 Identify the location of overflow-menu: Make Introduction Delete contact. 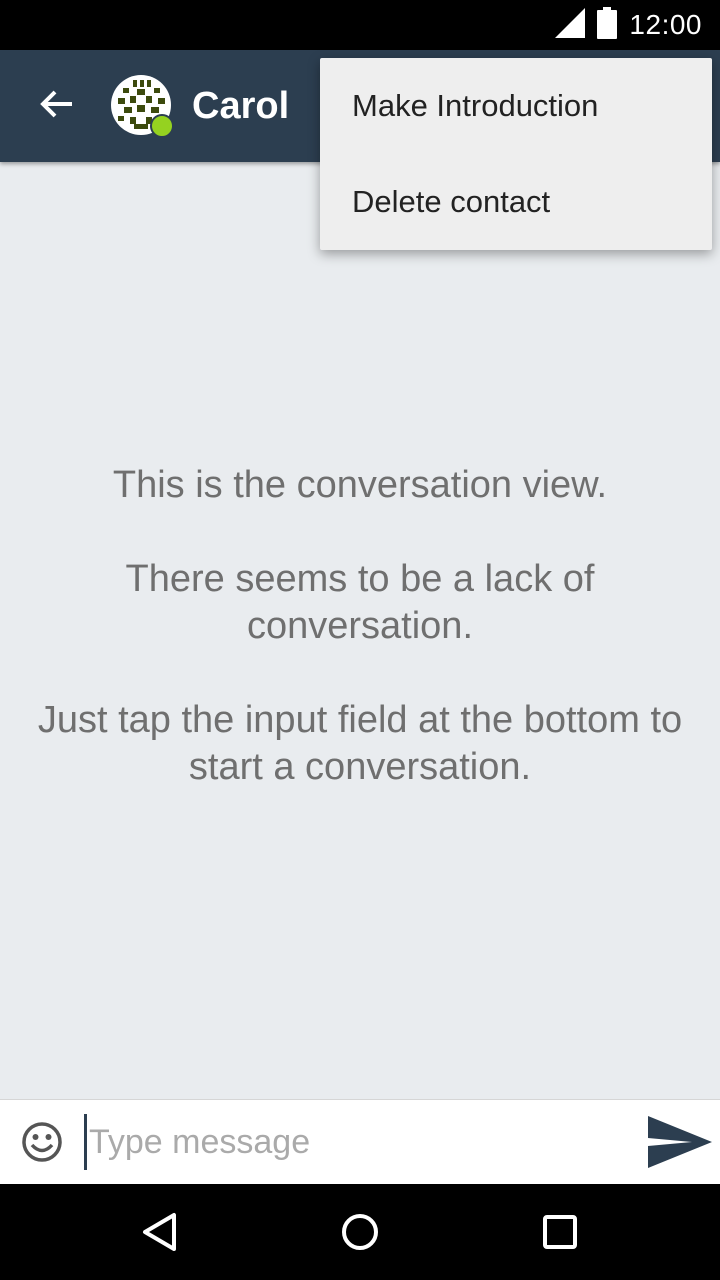
(516, 154).